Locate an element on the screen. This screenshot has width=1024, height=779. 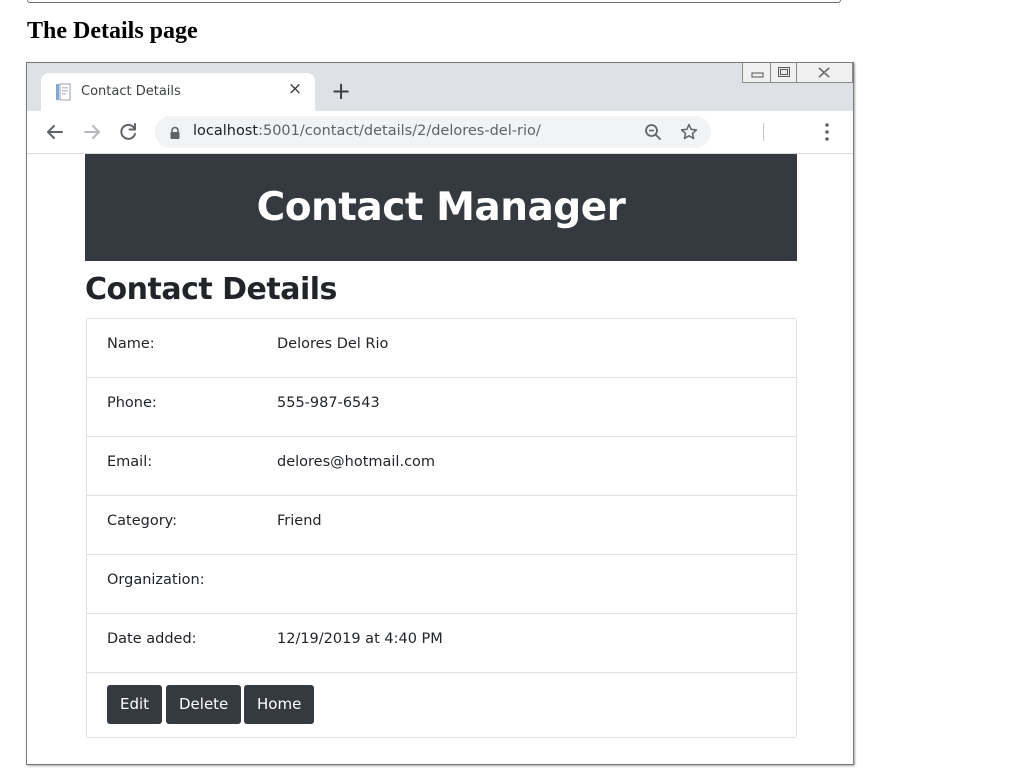
window-controls is located at coordinates (797, 73).